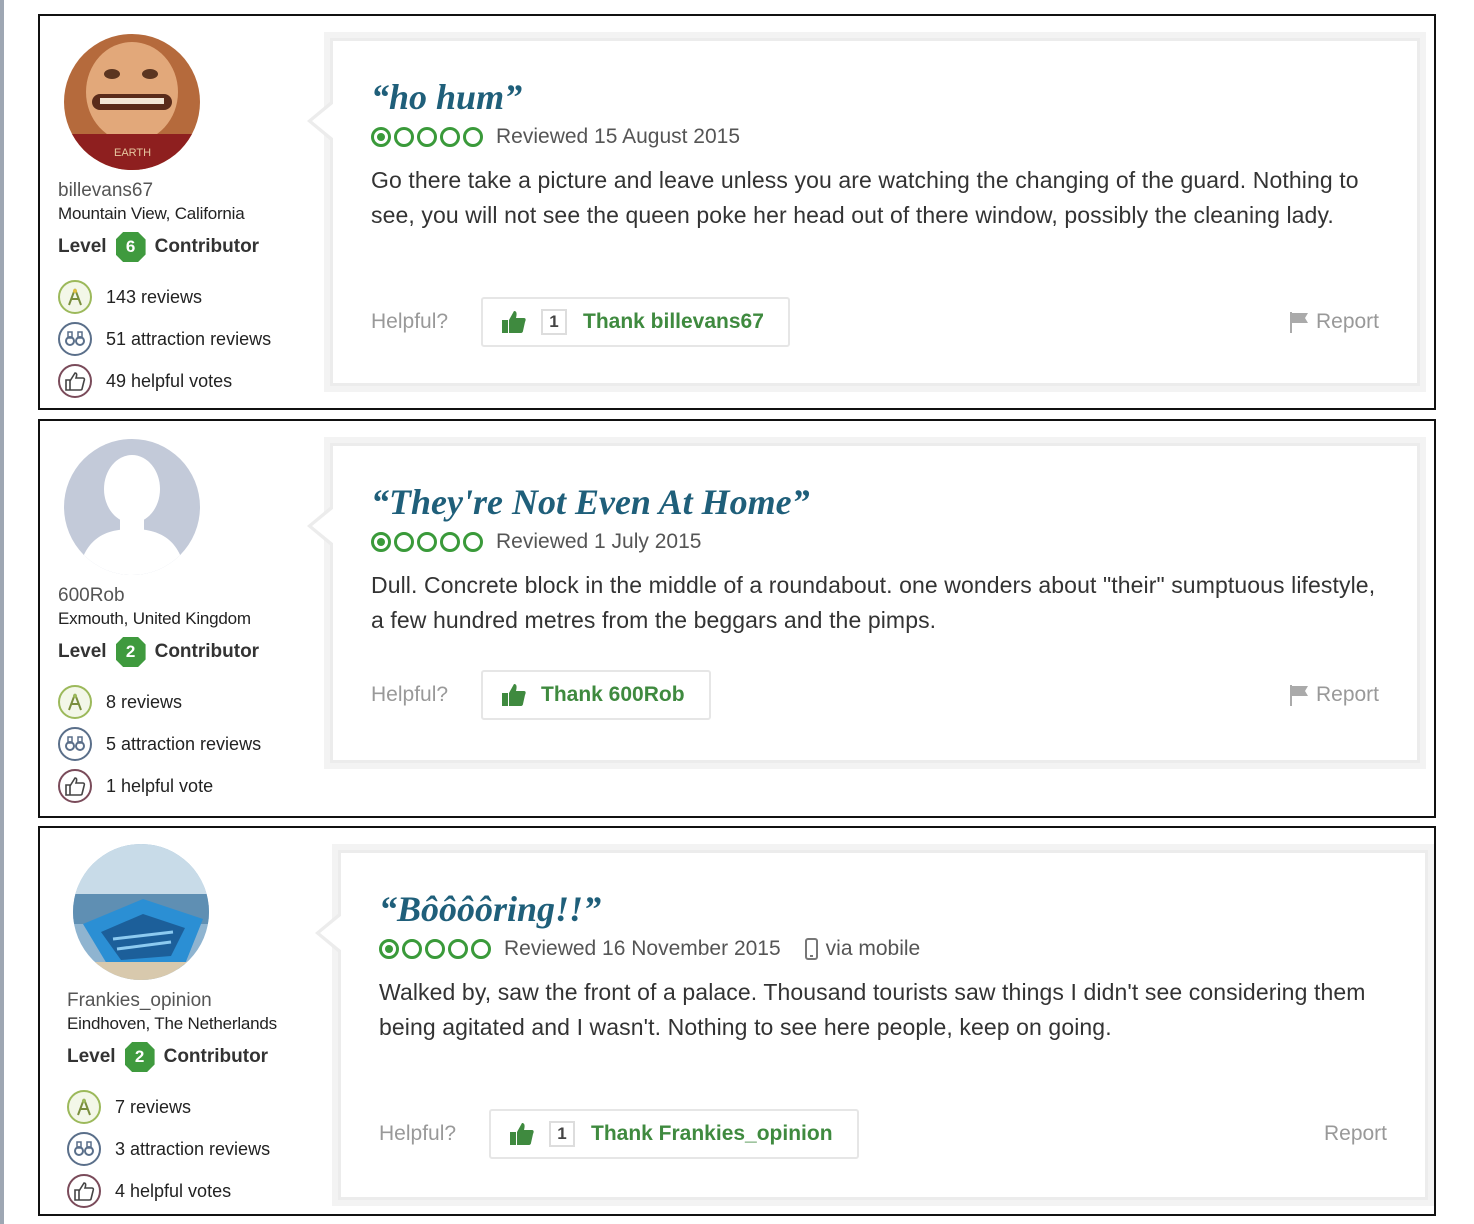  I want to click on helpful-votes-count: 4 helpful votes, so click(173, 1190).